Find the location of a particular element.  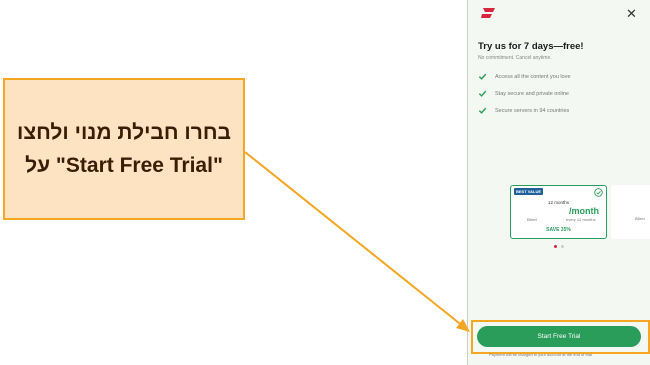

plan-price: /month is located at coordinates (584, 211).